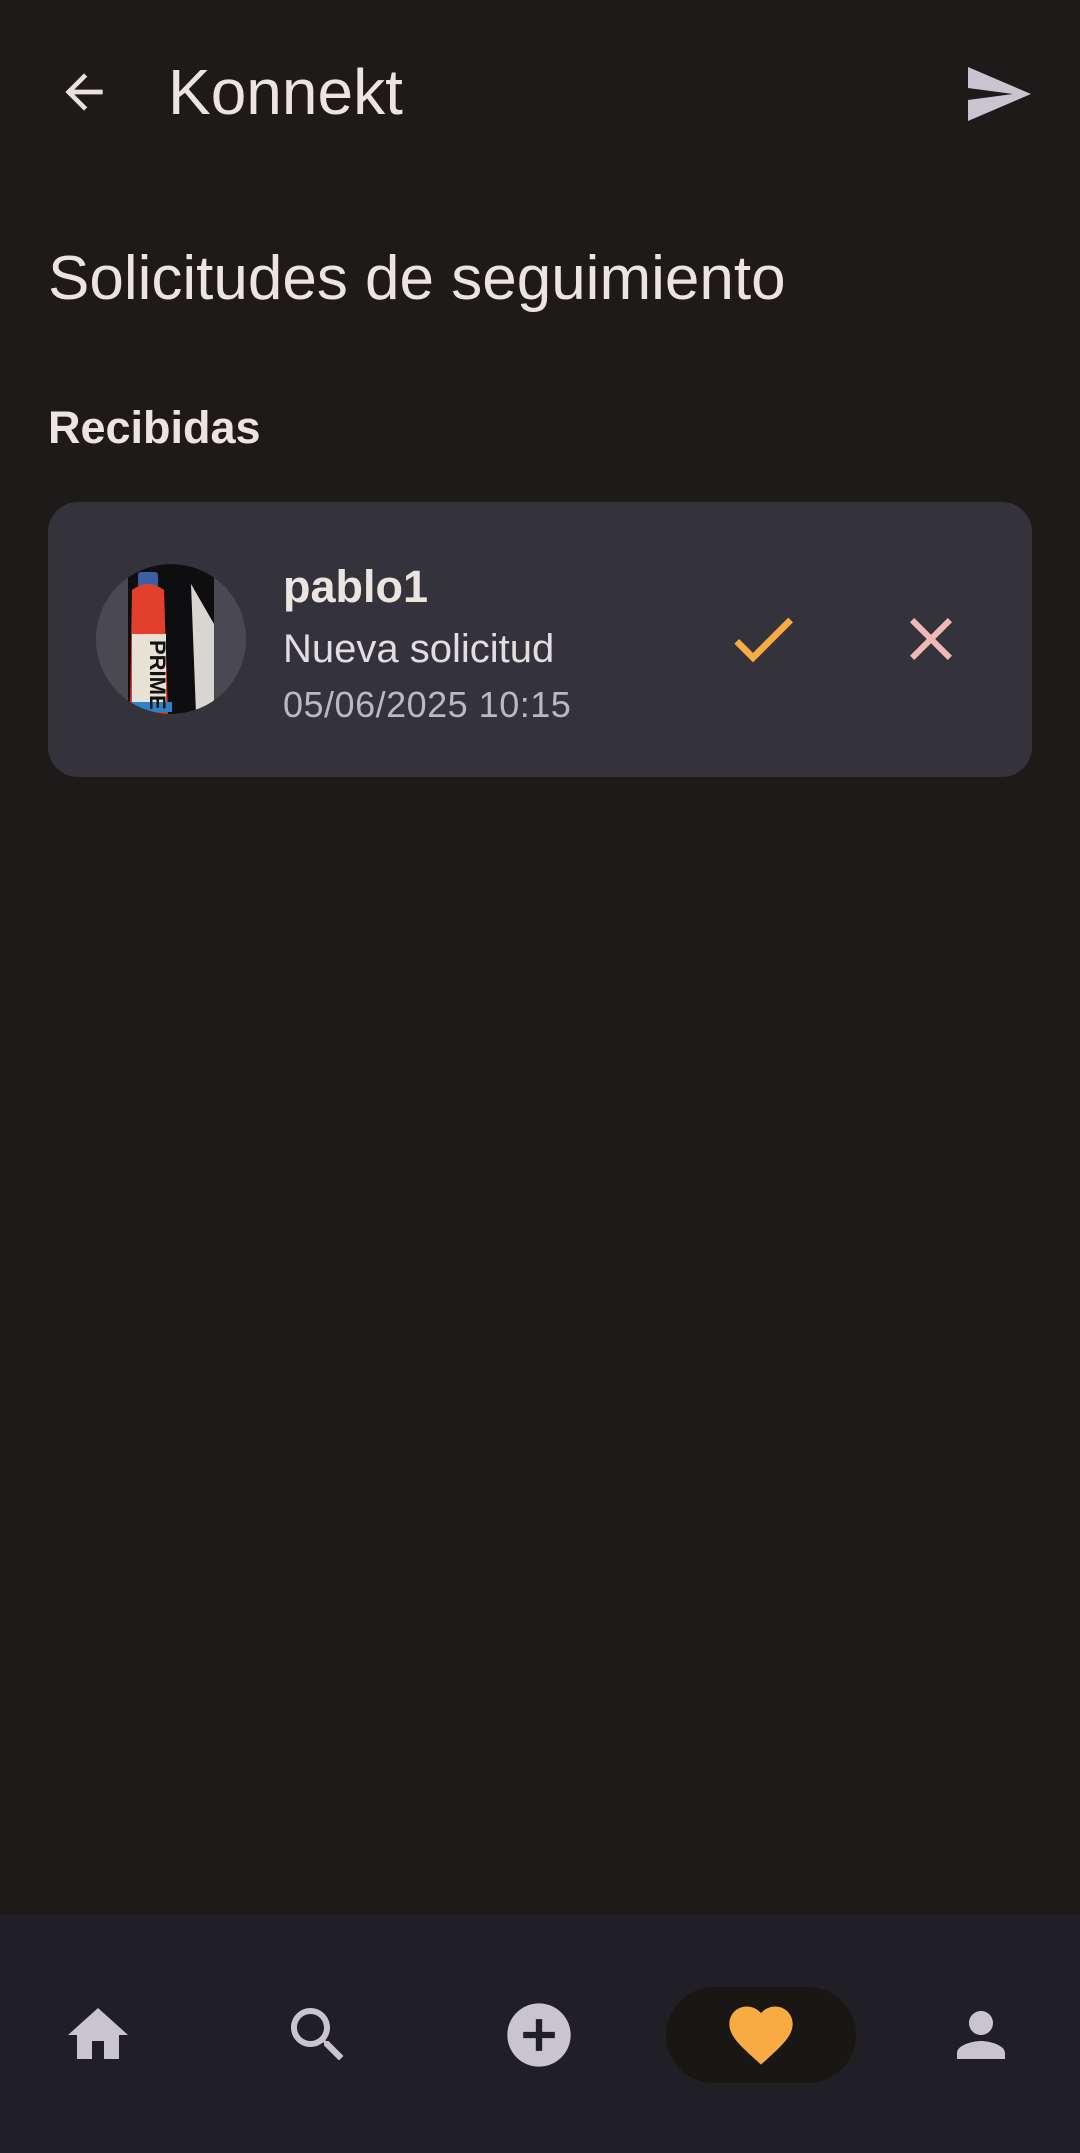 The height and width of the screenshot is (2153, 1080). I want to click on nav-activity, so click(761, 2035).